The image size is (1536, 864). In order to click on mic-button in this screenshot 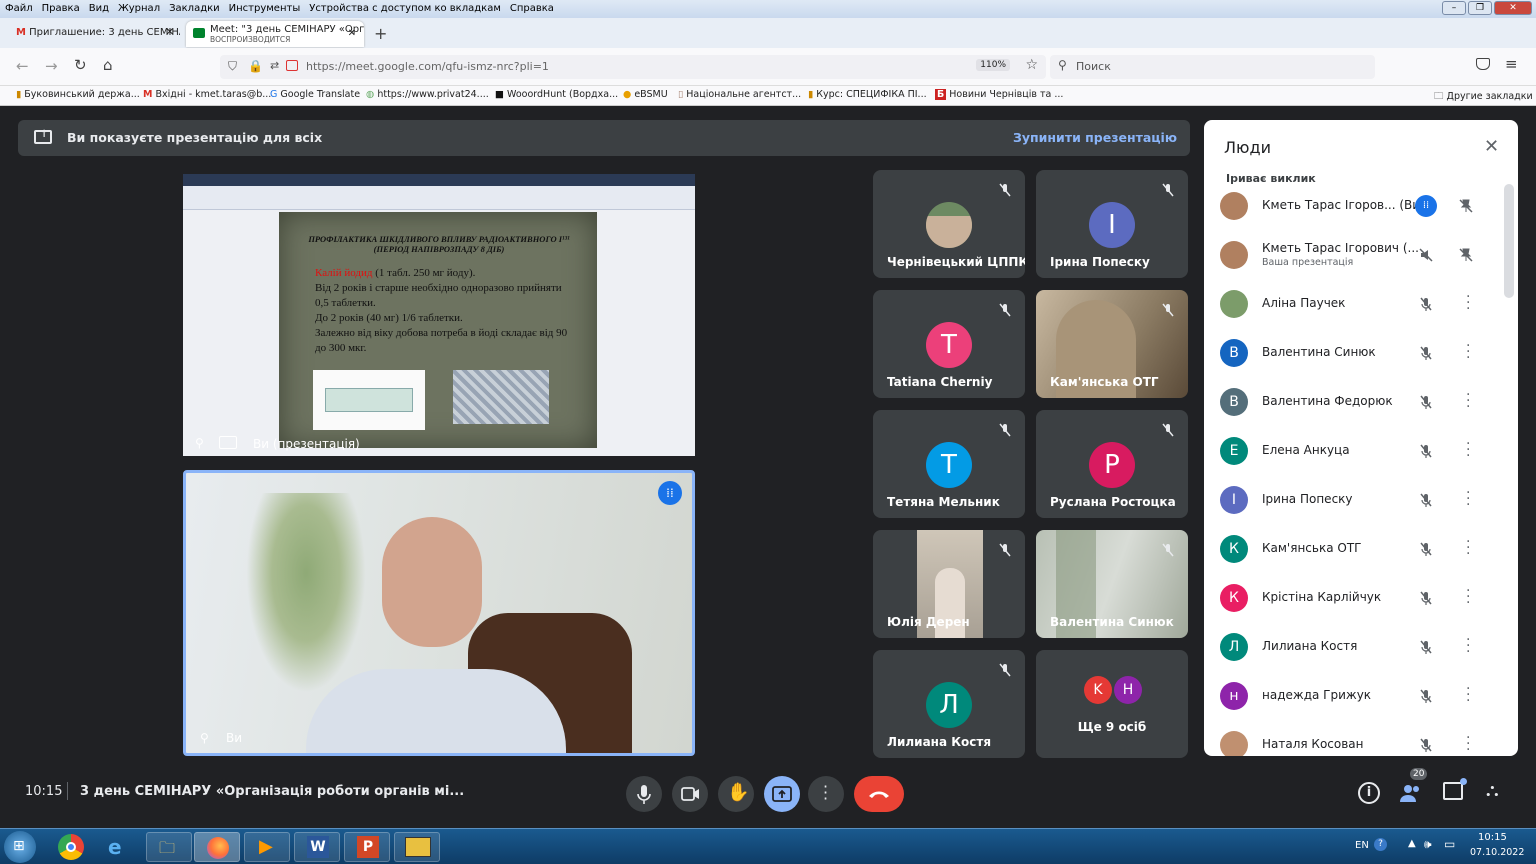, I will do `click(644, 794)`.